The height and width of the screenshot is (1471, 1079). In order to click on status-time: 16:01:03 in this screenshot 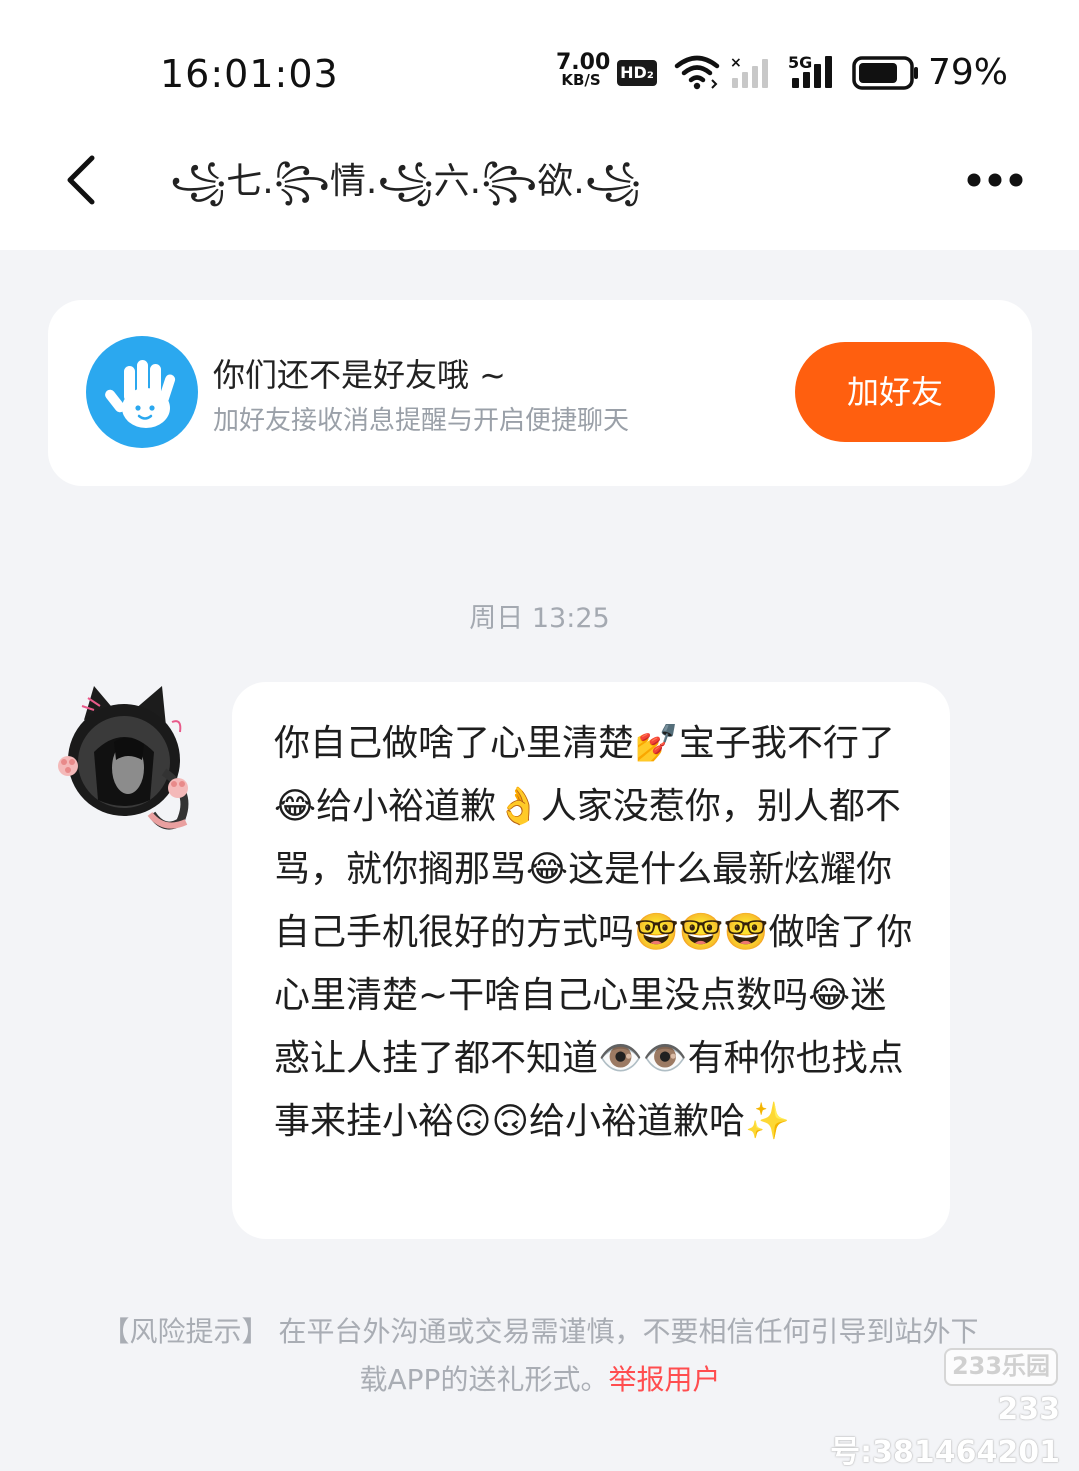, I will do `click(249, 74)`.